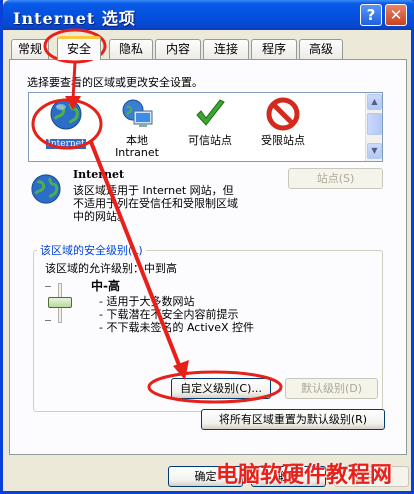 Image resolution: width=414 pixels, height=494 pixels. I want to click on annotation-circle-custom, so click(215, 387).